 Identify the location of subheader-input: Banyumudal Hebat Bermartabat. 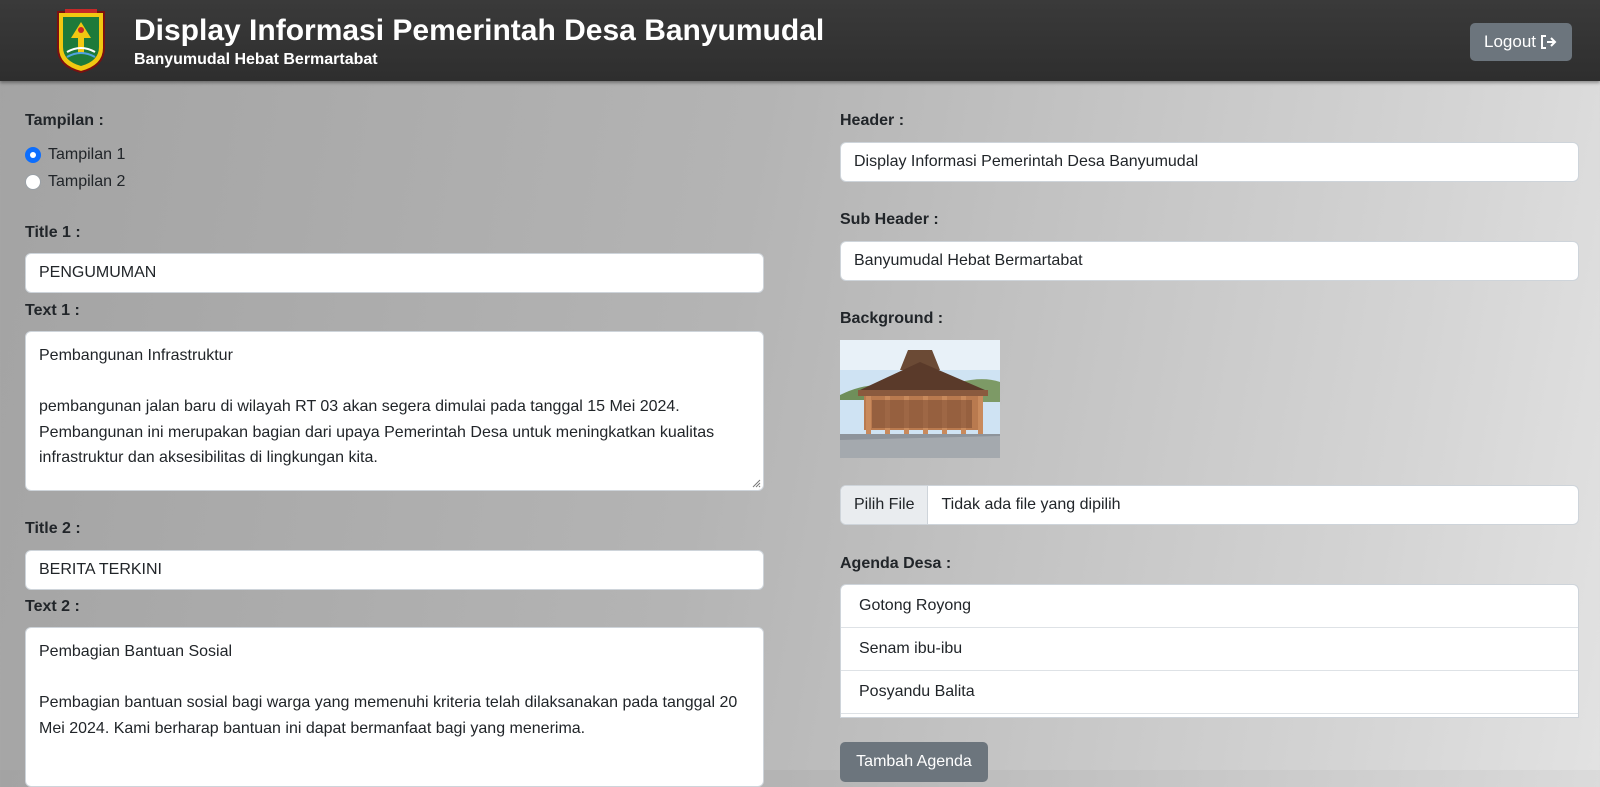
(1209, 261).